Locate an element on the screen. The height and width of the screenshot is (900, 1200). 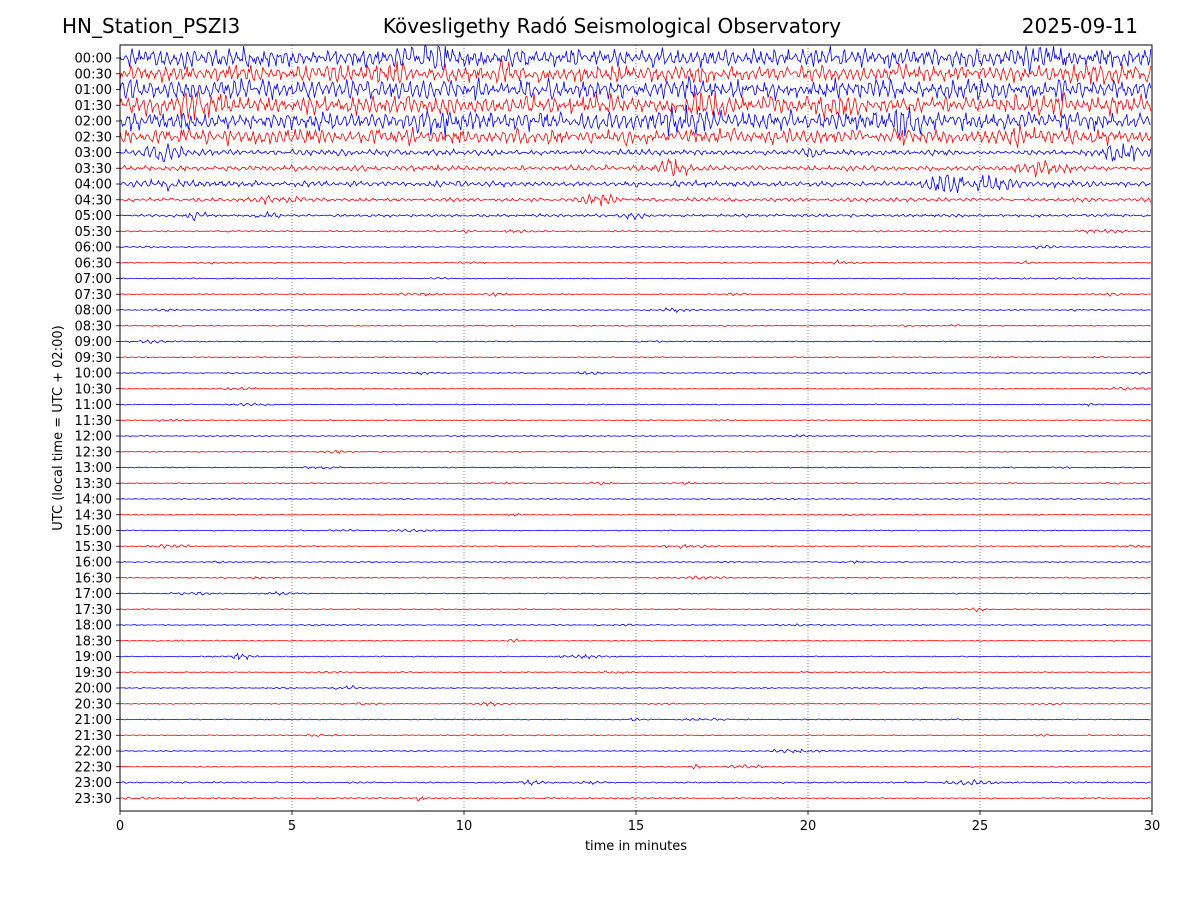
y-tick-label: 14:30 is located at coordinates (93, 515).